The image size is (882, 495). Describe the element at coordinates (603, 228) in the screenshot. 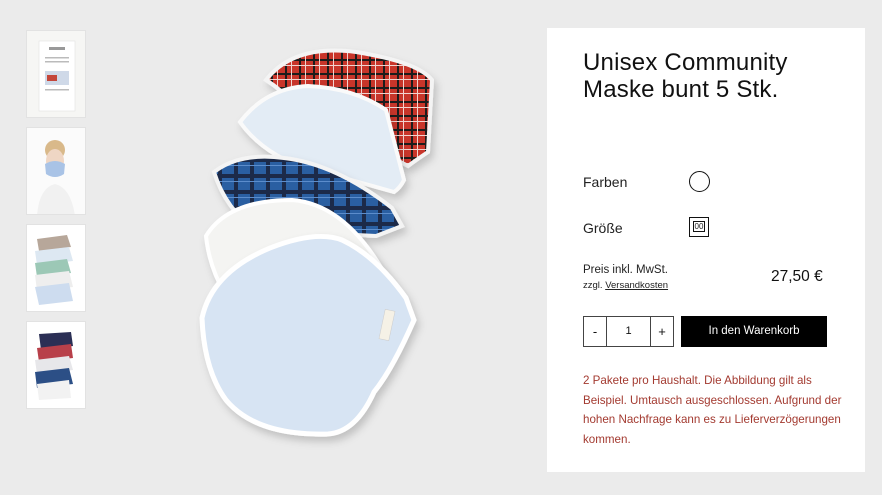

I see `size-label: Größe` at that location.